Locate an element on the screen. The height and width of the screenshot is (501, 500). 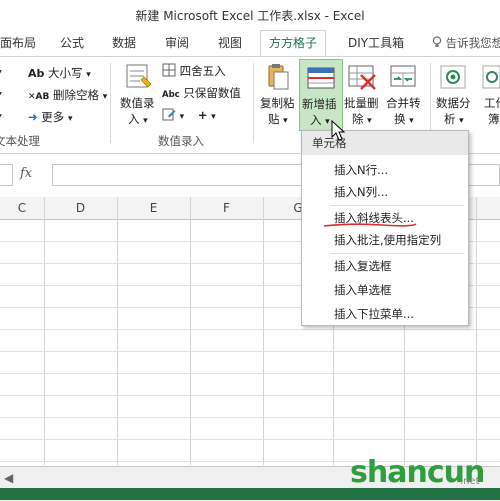
tab-diy-toolbox: DIY工具箱 is located at coordinates (376, 43).